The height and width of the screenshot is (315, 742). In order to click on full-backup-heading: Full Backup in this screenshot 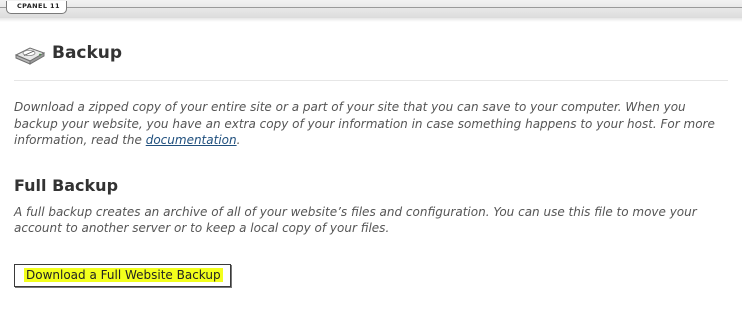, I will do `click(66, 185)`.